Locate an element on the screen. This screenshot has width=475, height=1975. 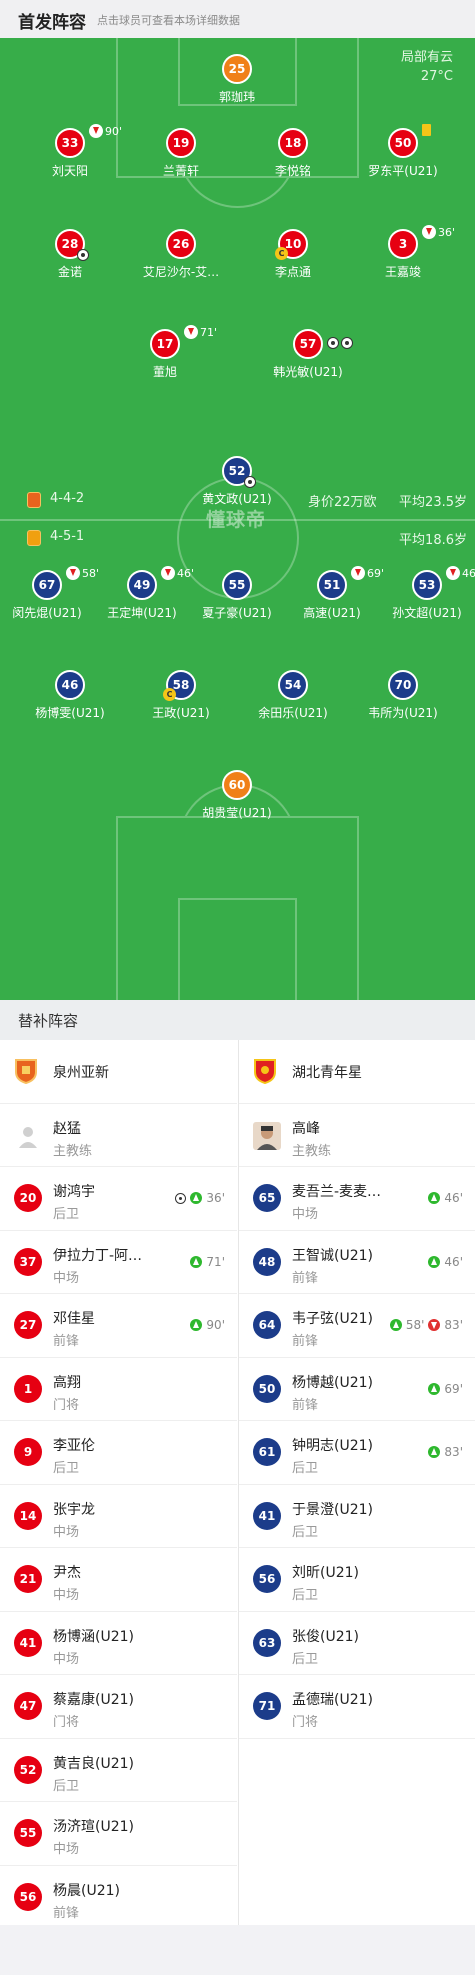
sub-name: 王智诚(U21) is located at coordinates (332, 1255).